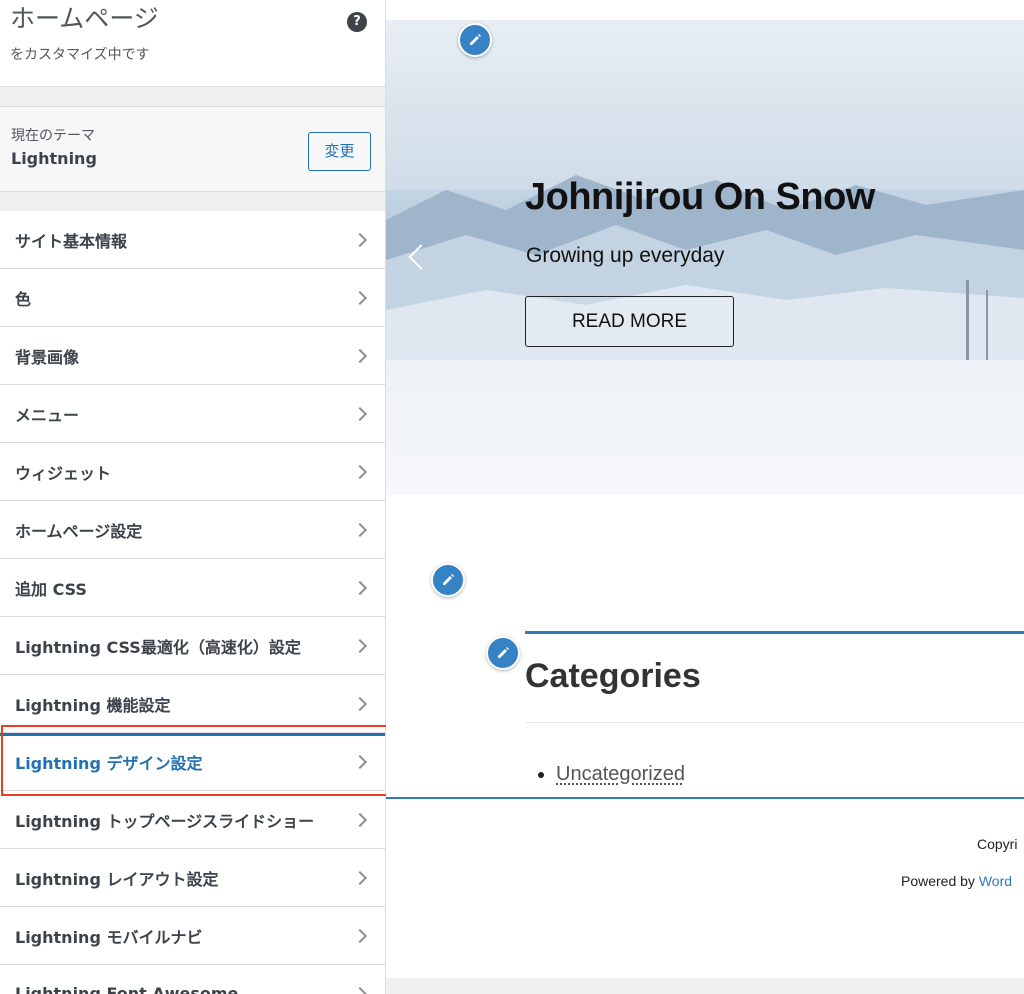 The height and width of the screenshot is (994, 1024). What do you see at coordinates (940, 881) in the screenshot?
I see `powered-prefix: Powered by` at bounding box center [940, 881].